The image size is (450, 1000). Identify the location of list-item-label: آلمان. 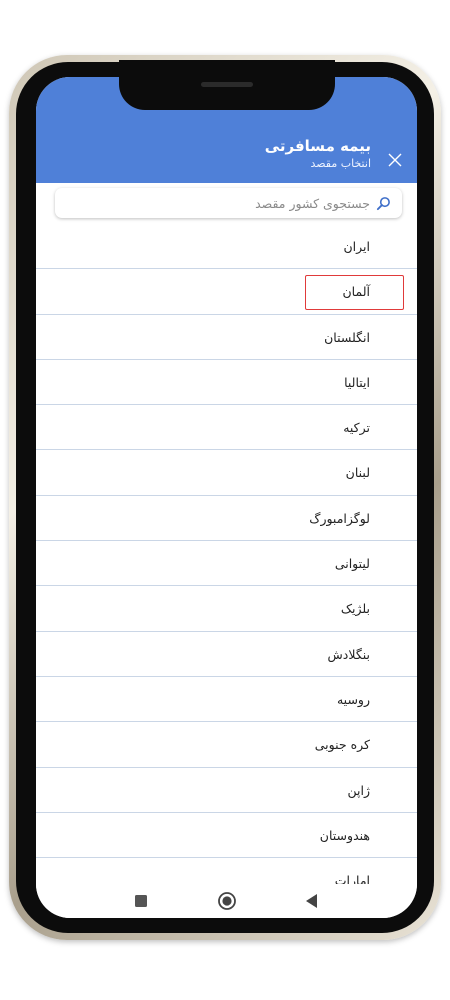
(356, 292).